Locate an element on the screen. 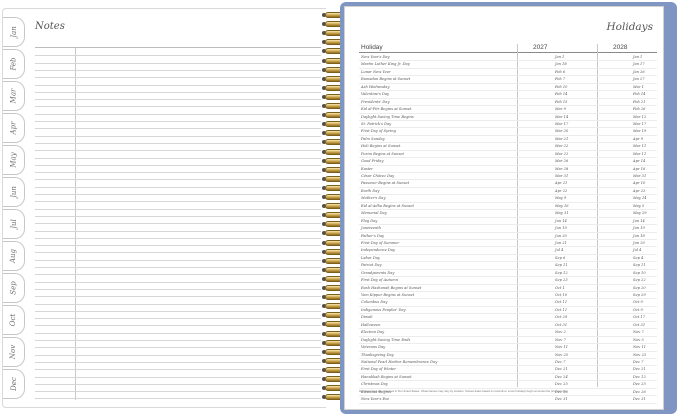 The image size is (679, 416). month-tab: Jun is located at coordinates (14, 192).